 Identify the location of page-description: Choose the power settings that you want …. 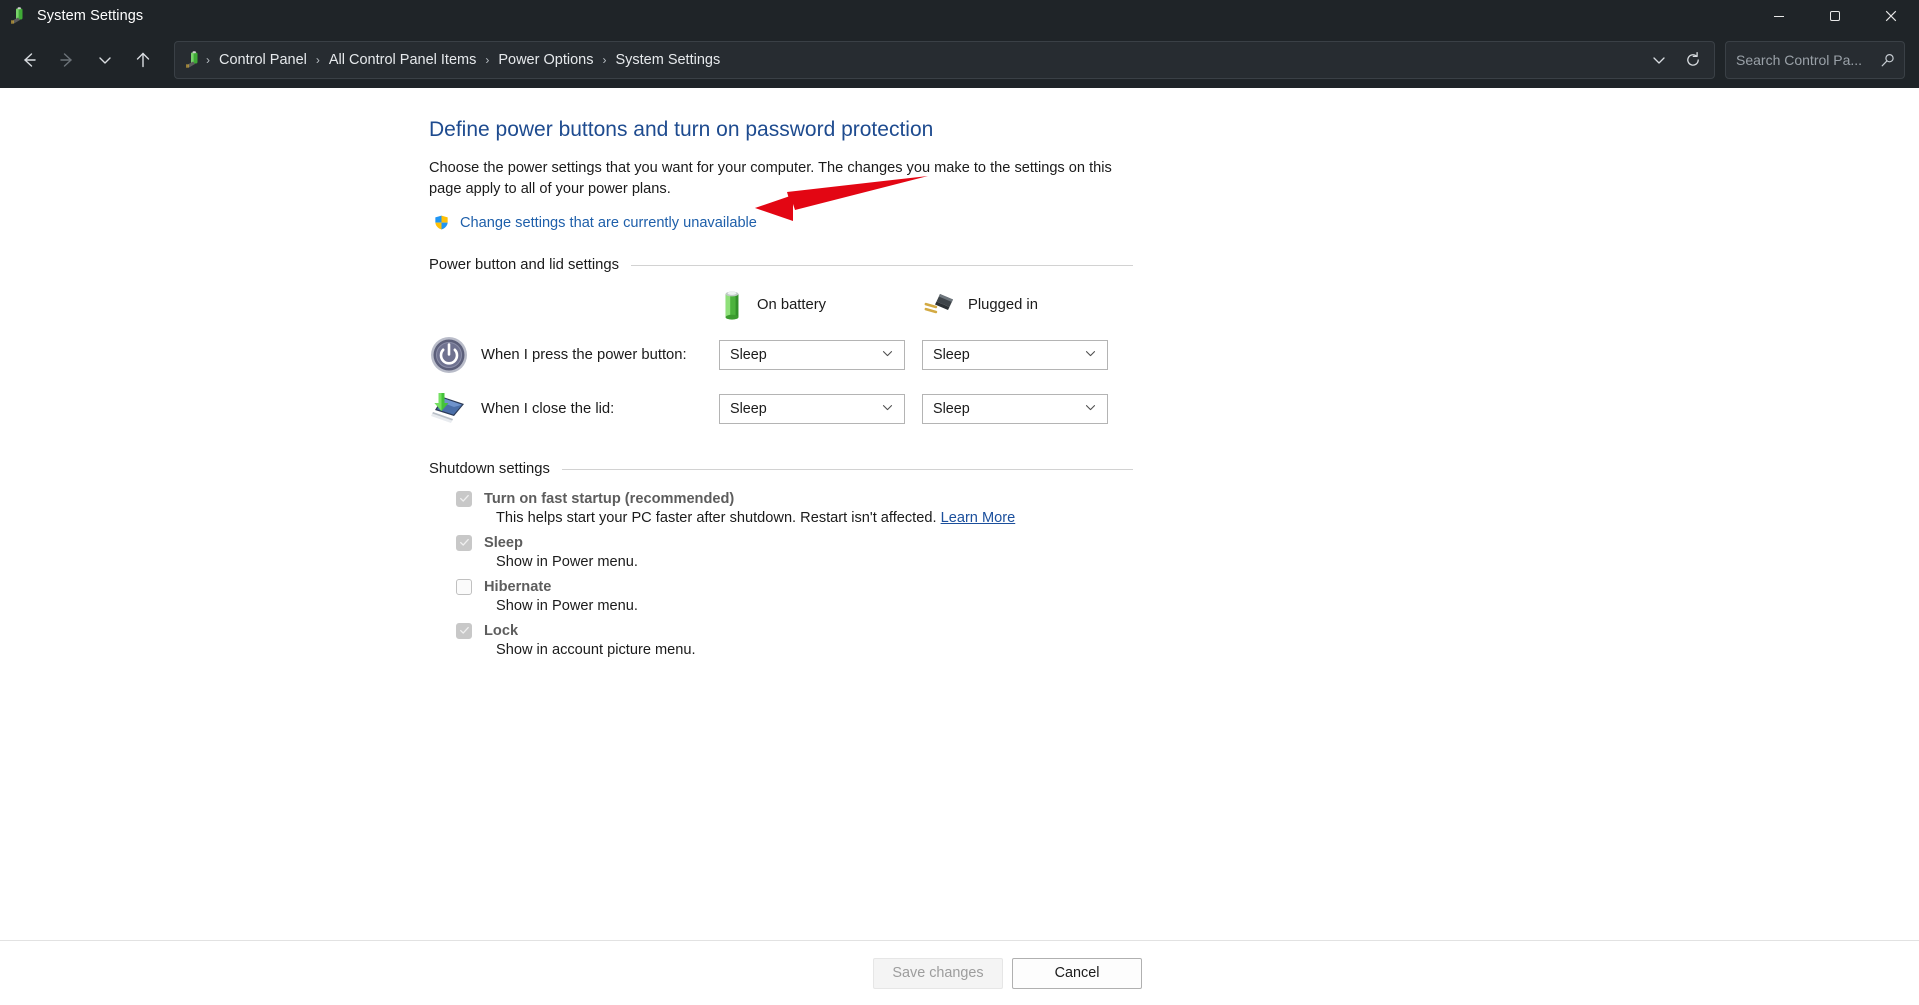
(770, 178).